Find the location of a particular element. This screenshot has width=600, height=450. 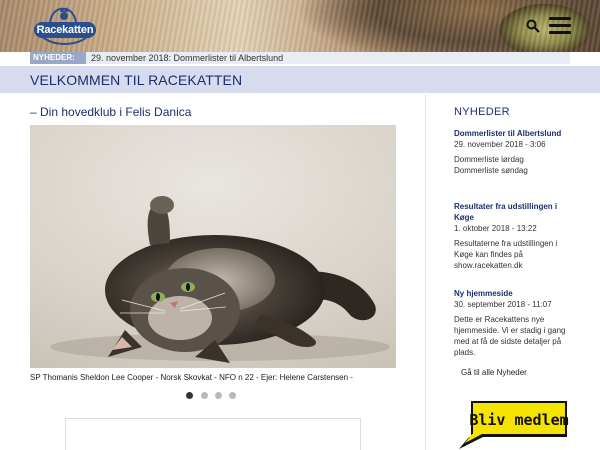

news-date: 30. september 2018 - 11:07 is located at coordinates (503, 304).